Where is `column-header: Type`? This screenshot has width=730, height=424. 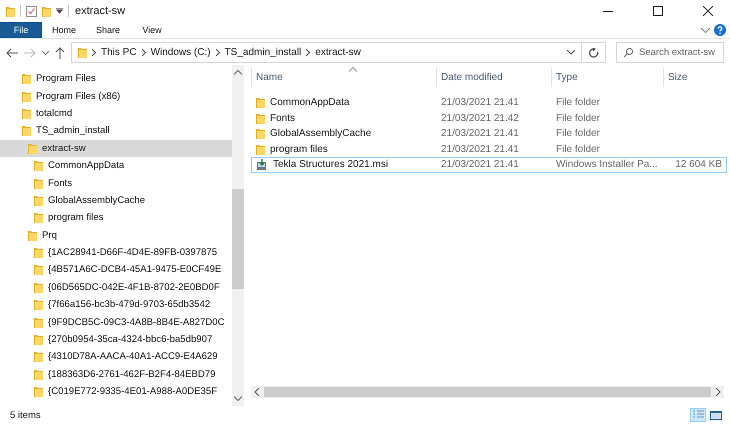 column-header: Type is located at coordinates (607, 77).